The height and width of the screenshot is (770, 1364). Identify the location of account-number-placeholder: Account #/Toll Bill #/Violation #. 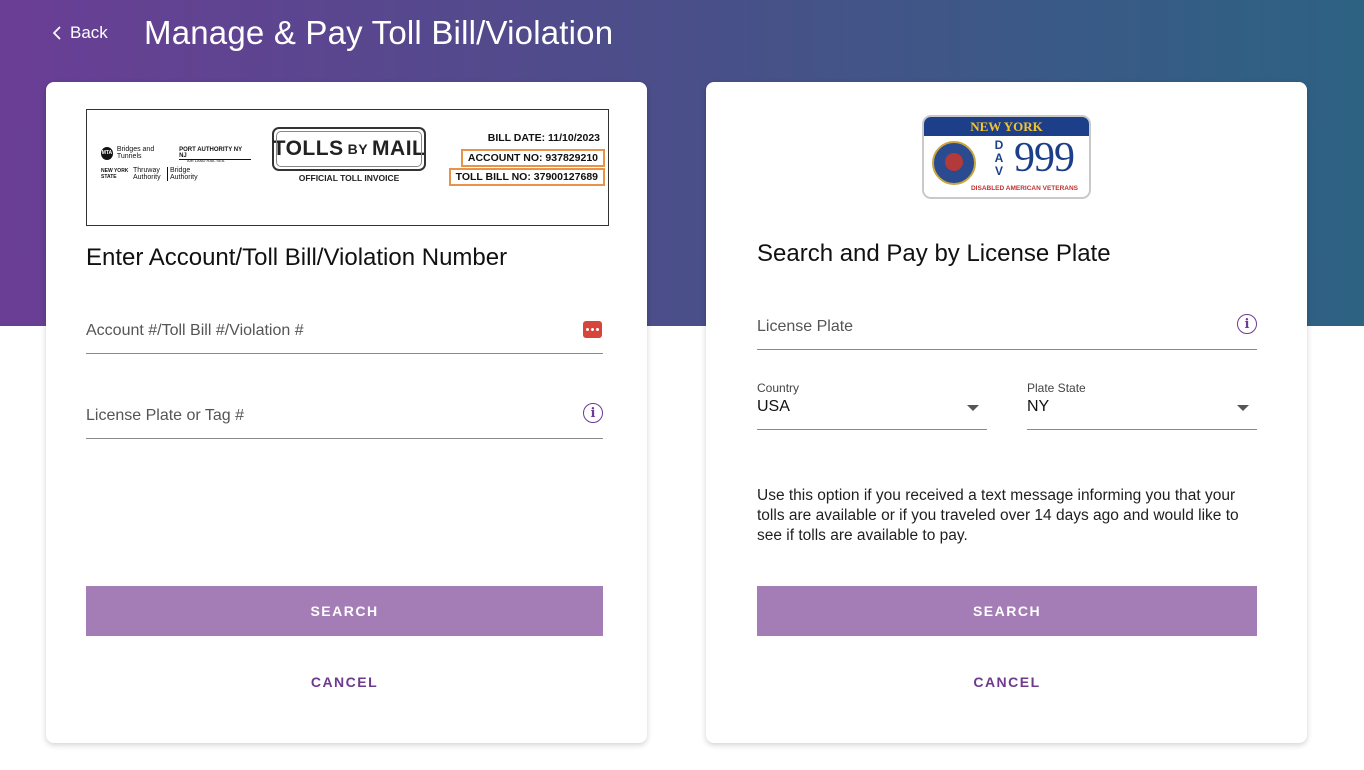
(195, 330).